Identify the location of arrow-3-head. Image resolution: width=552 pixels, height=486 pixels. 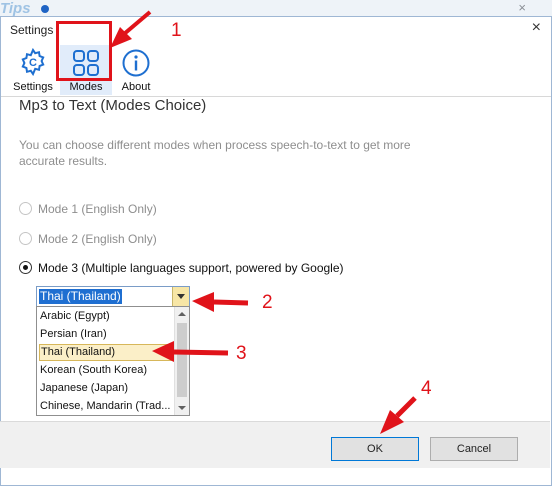
(163, 351).